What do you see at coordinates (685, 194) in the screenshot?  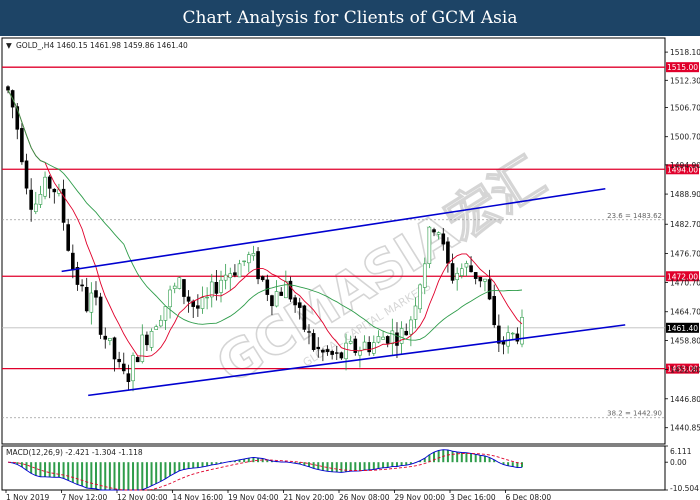 I see `y-tick-label: 1488.90` at bounding box center [685, 194].